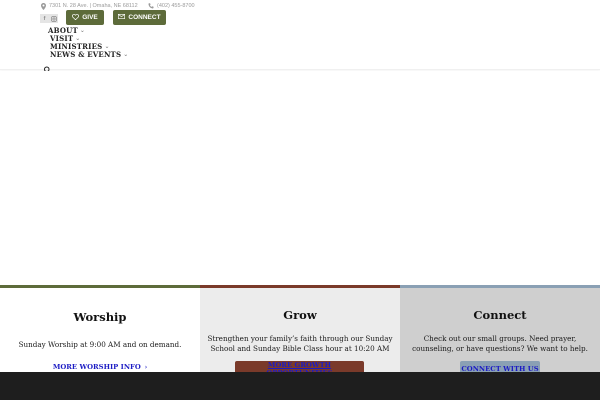 The height and width of the screenshot is (400, 600). I want to click on connect-button: CONNECT, so click(139, 17).